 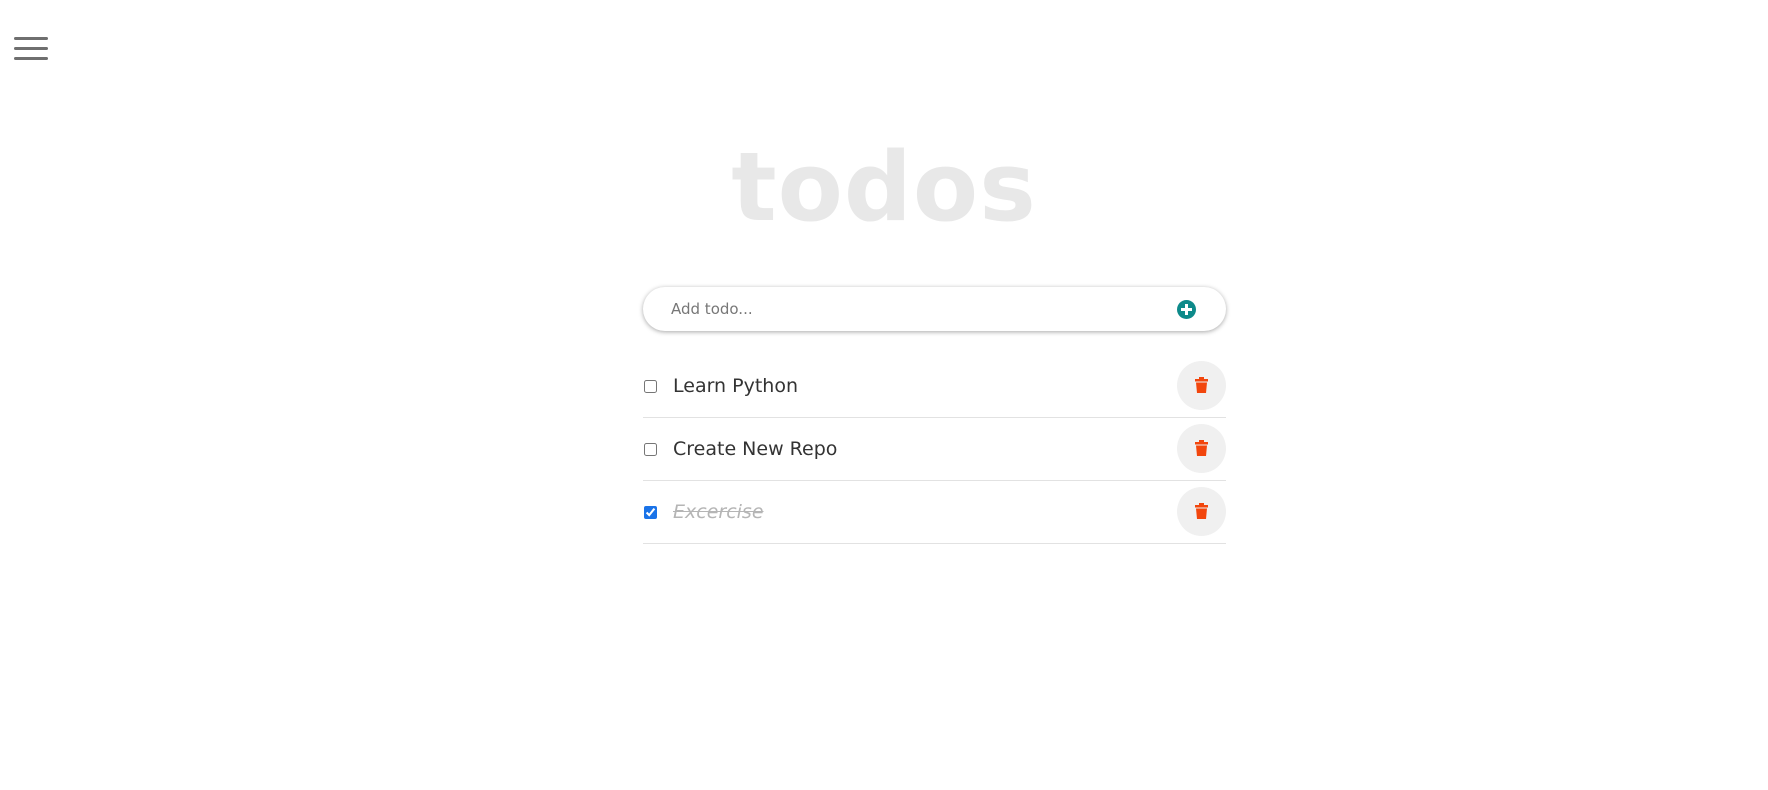 I want to click on add-todo-input, so click(x=911, y=309).